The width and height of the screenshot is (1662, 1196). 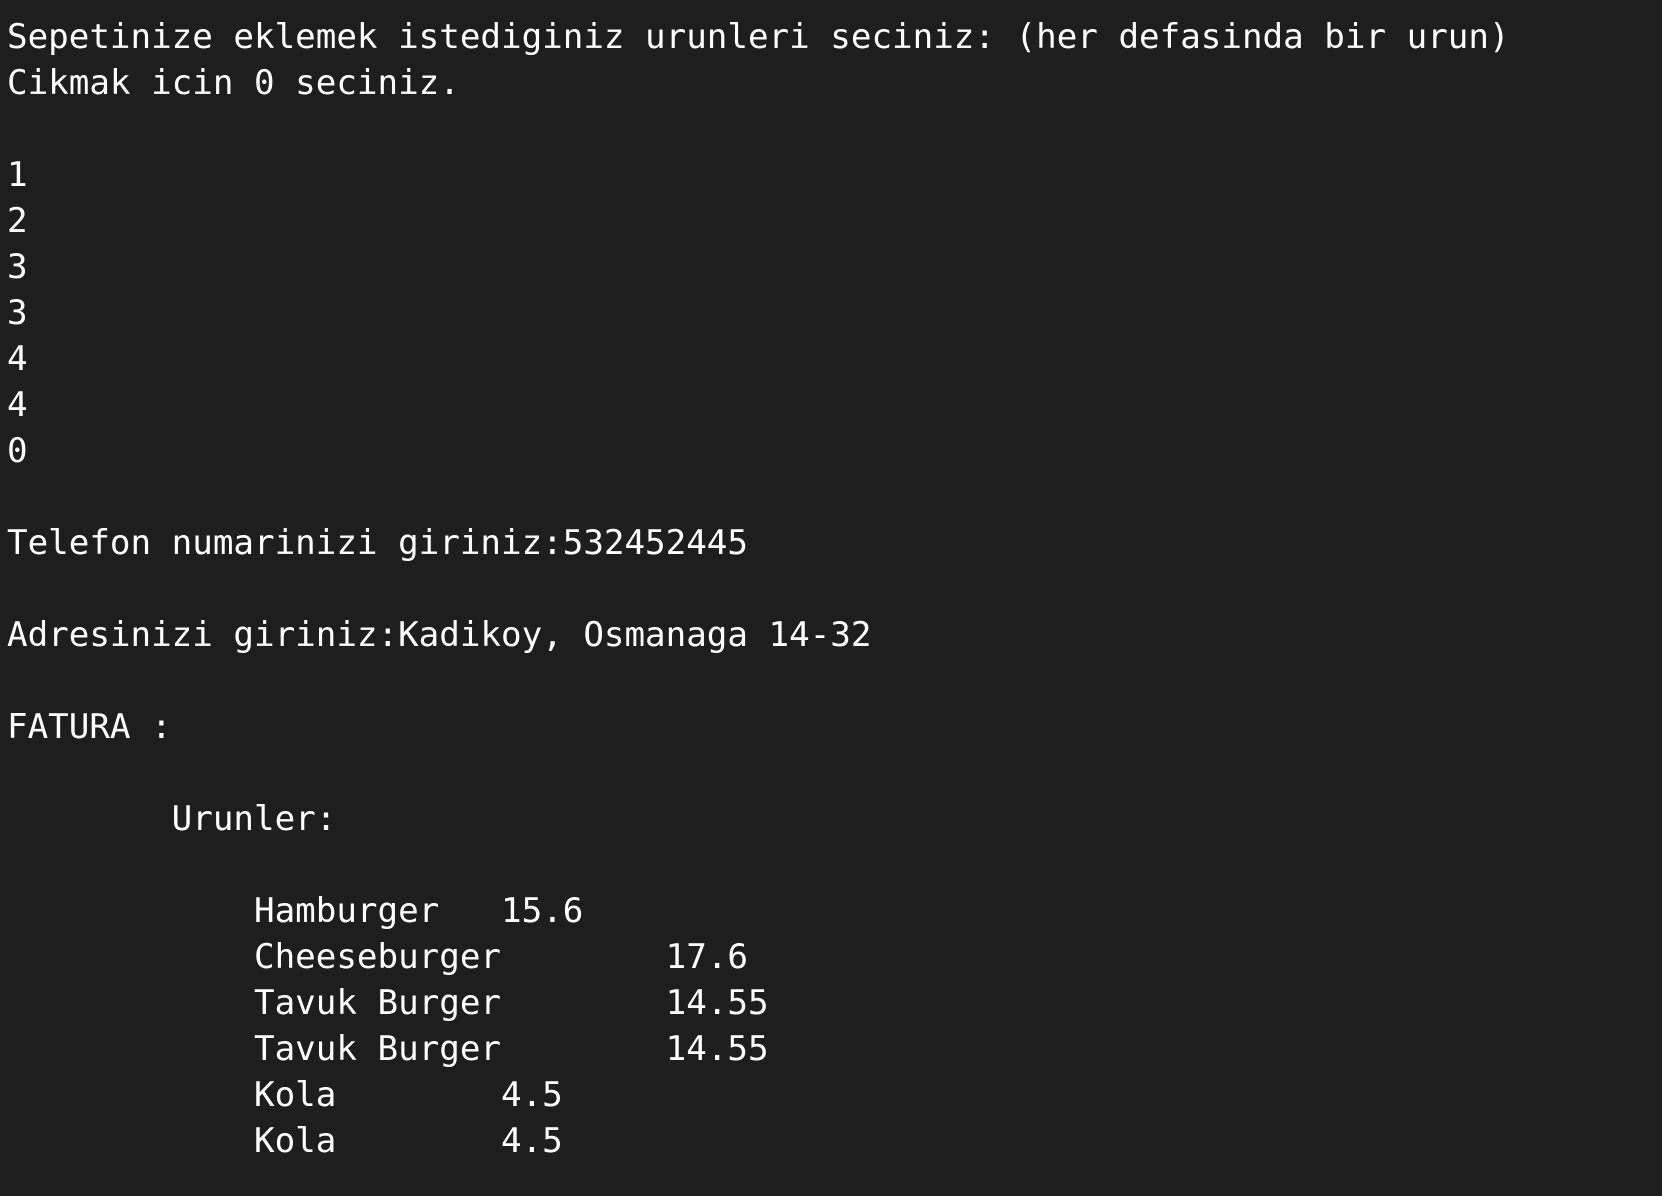 I want to click on input-line: 1, so click(x=17, y=175).